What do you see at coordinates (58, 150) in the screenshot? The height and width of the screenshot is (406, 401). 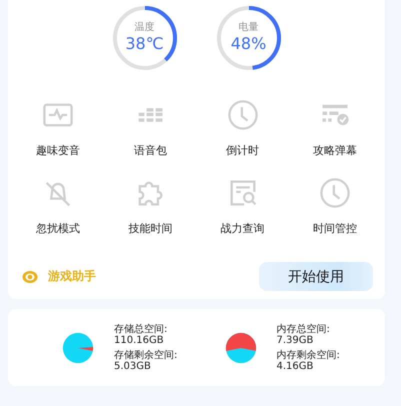 I see `tool-label: 趣味变音` at bounding box center [58, 150].